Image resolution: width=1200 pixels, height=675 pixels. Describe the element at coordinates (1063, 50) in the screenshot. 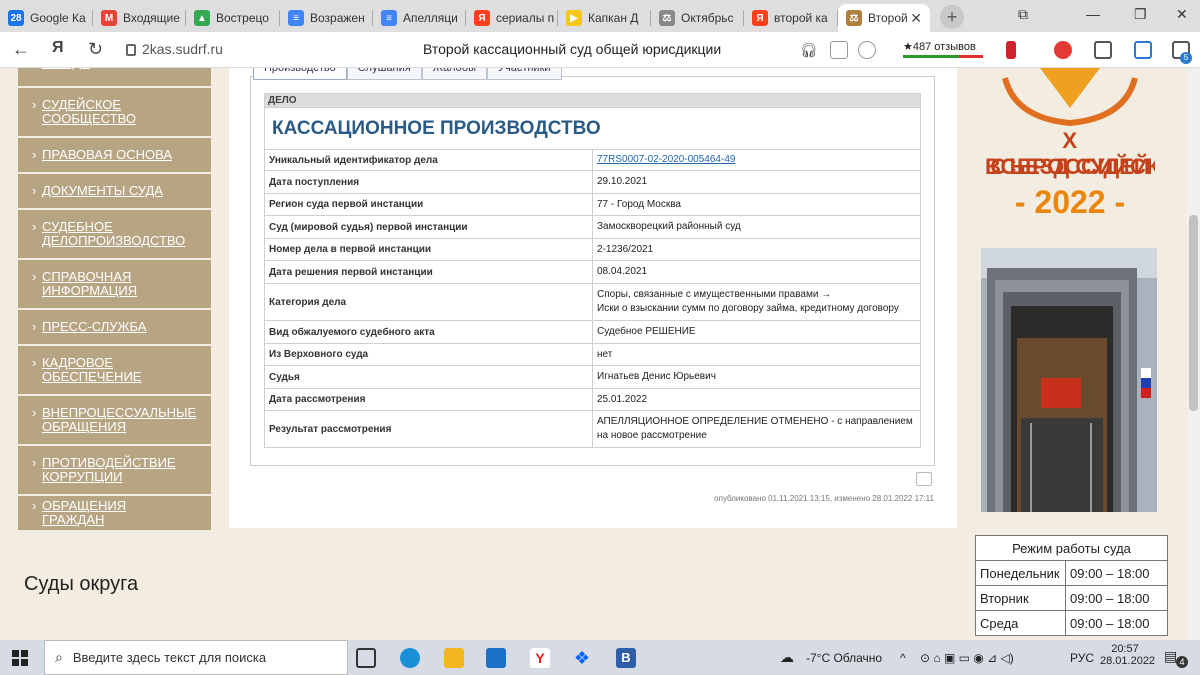

I see `stop-icon` at that location.